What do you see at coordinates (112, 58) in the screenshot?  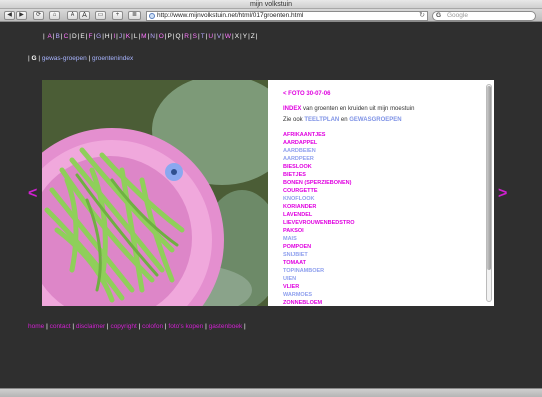 I see `breadcrumb-groentenindex-link: groentenindex` at bounding box center [112, 58].